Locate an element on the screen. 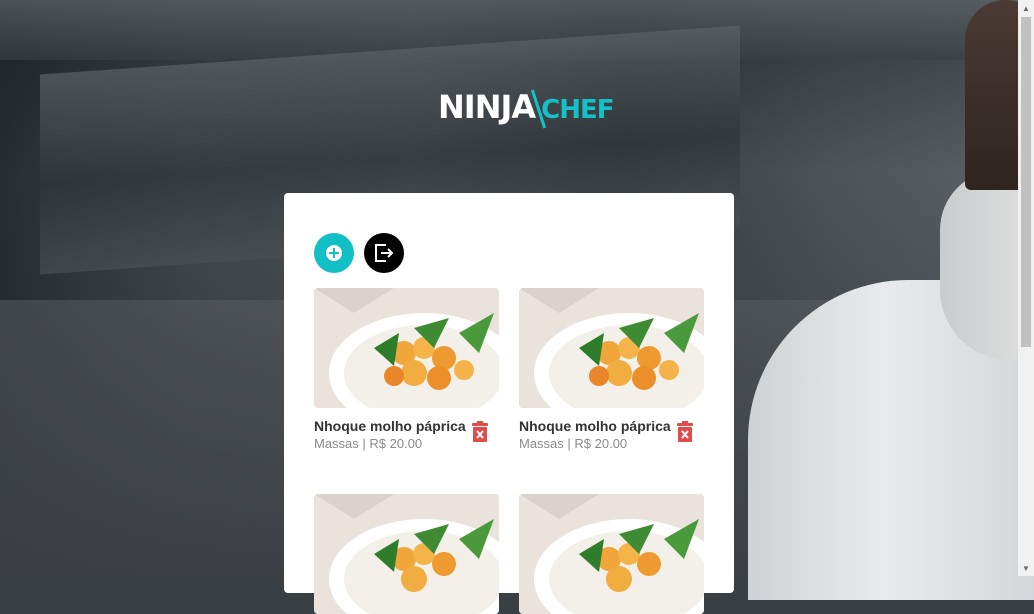 This screenshot has height=614, width=1034. logout-icon is located at coordinates (384, 253).